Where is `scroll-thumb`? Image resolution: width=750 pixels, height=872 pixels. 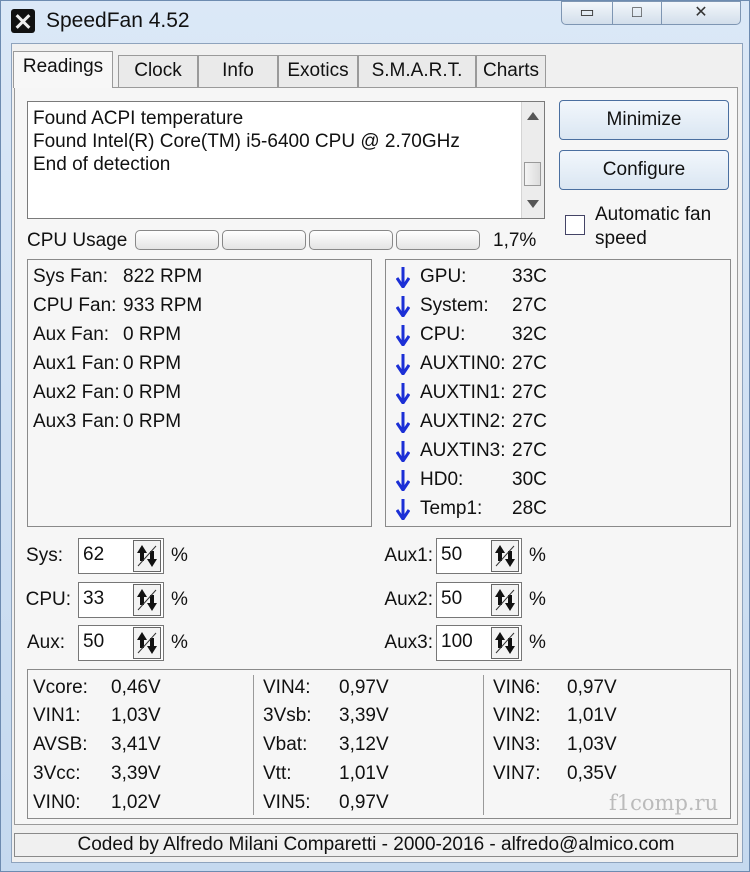 scroll-thumb is located at coordinates (532, 174).